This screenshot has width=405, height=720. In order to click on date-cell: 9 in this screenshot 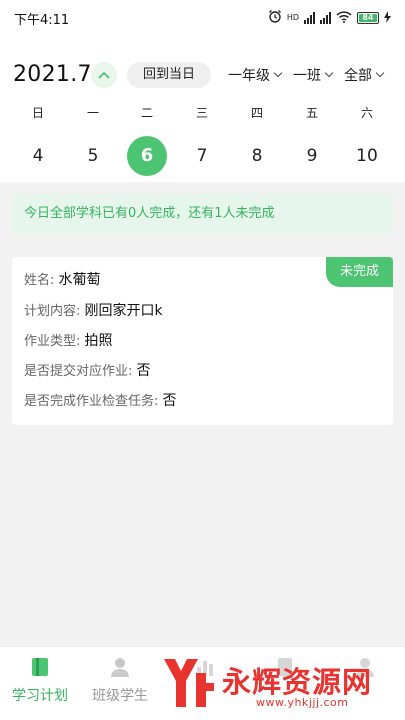, I will do `click(312, 156)`.